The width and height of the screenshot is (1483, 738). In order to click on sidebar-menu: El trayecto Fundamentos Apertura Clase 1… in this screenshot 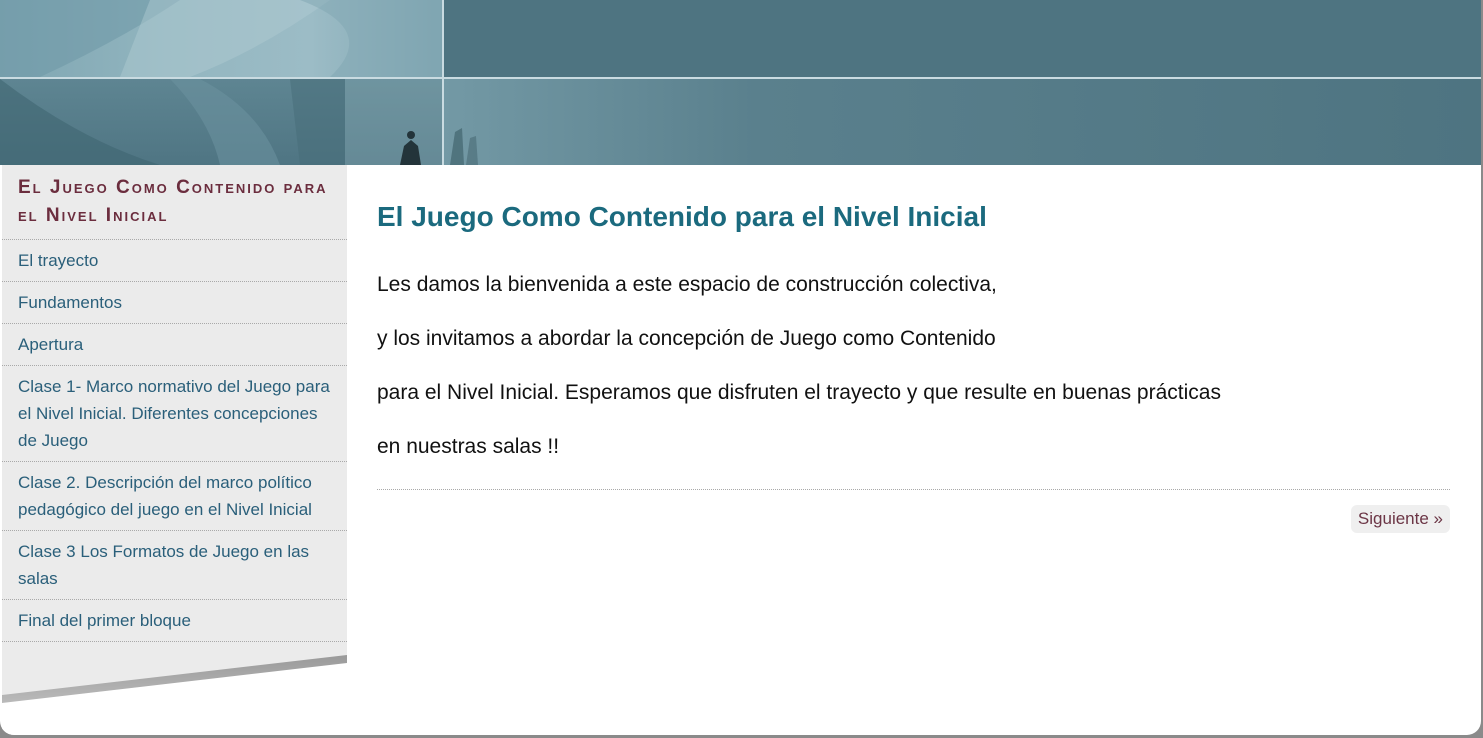, I will do `click(174, 441)`.